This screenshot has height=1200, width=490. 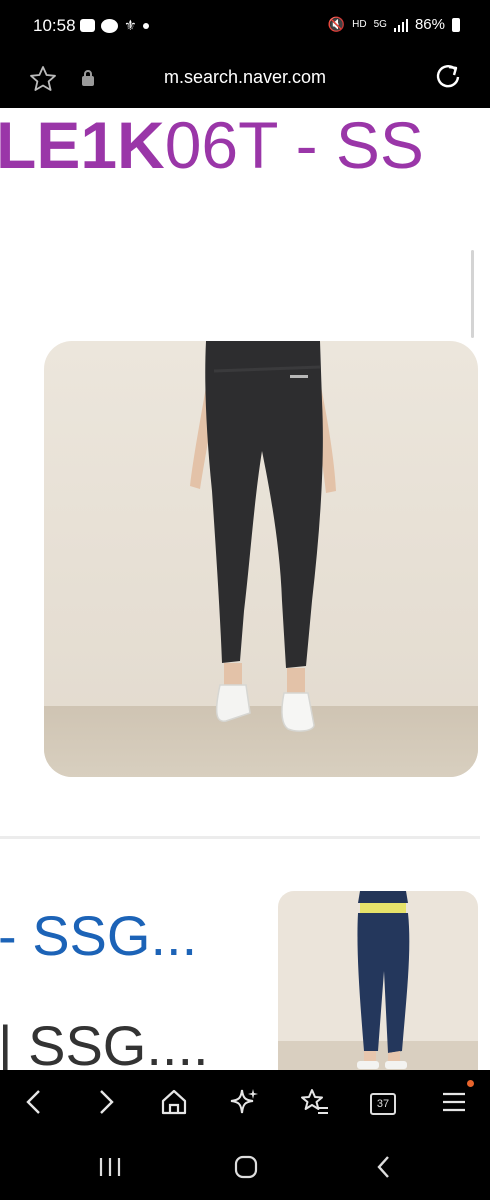 What do you see at coordinates (240, 837) in the screenshot?
I see `section-divider` at bounding box center [240, 837].